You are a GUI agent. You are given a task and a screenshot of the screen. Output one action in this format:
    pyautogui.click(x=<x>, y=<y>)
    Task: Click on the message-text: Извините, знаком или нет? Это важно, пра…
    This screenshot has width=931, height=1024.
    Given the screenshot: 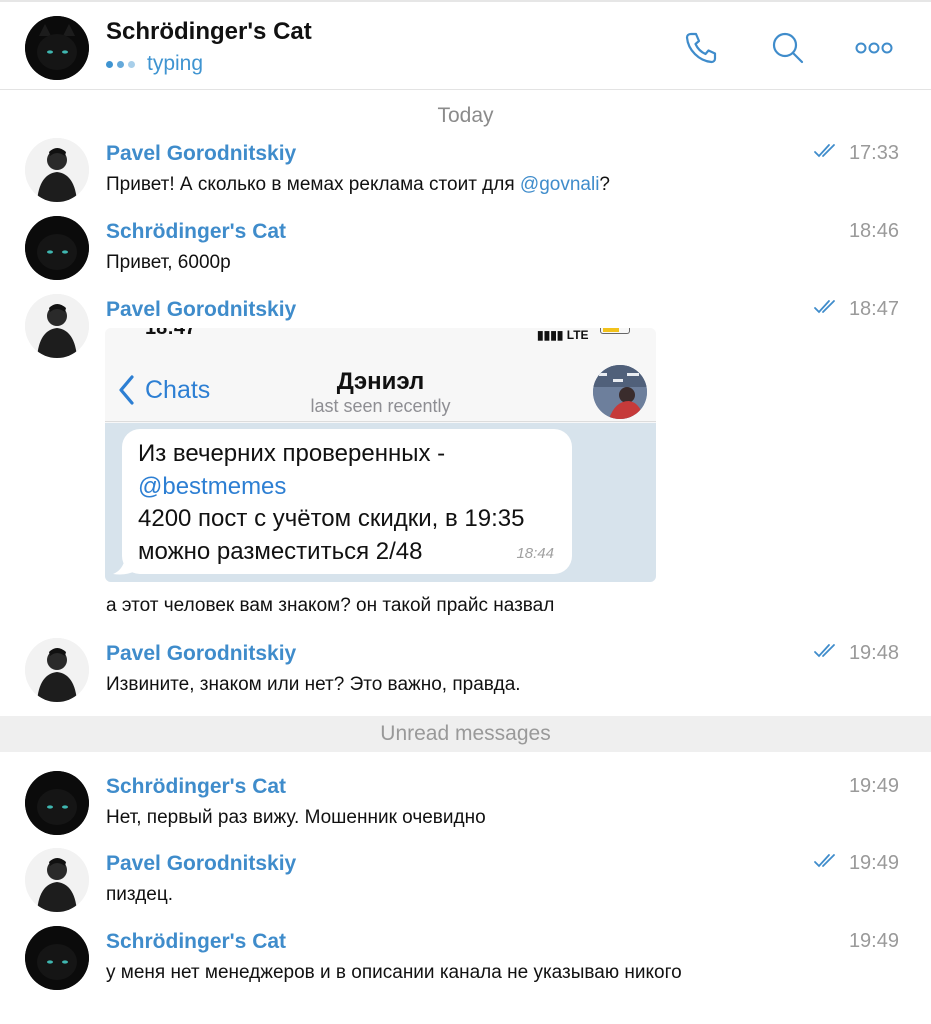 What is the action you would take?
    pyautogui.click(x=313, y=684)
    